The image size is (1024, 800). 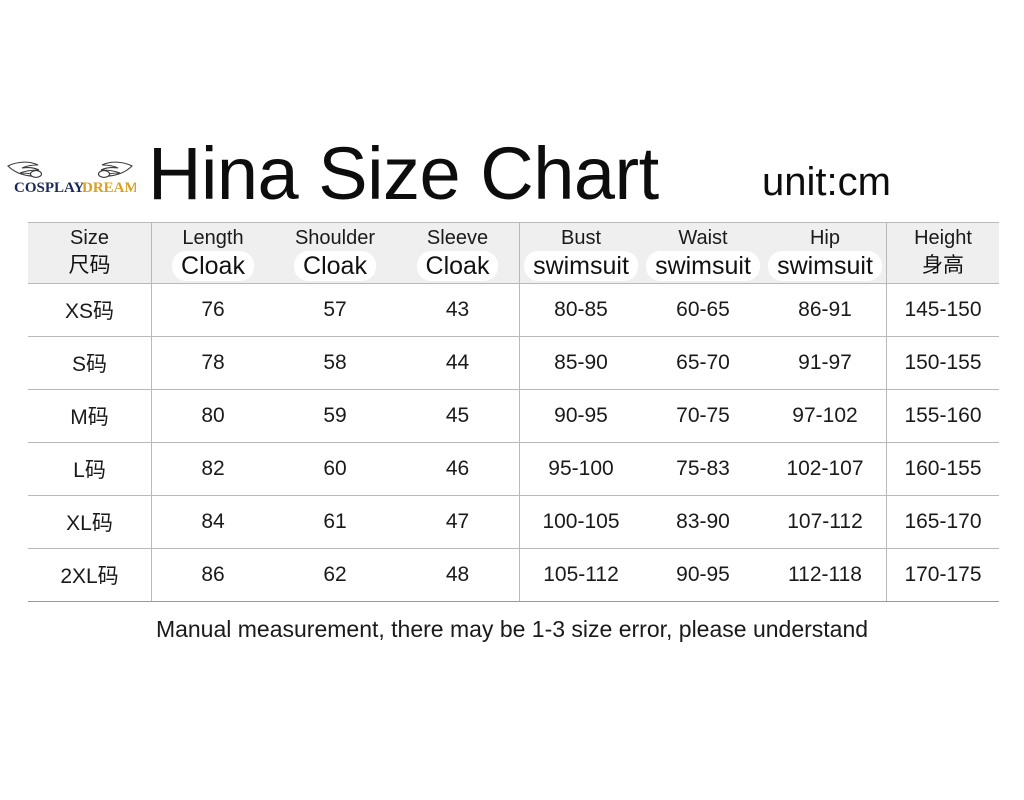 I want to click on header-bottom-bust: swimsuit, so click(x=581, y=265).